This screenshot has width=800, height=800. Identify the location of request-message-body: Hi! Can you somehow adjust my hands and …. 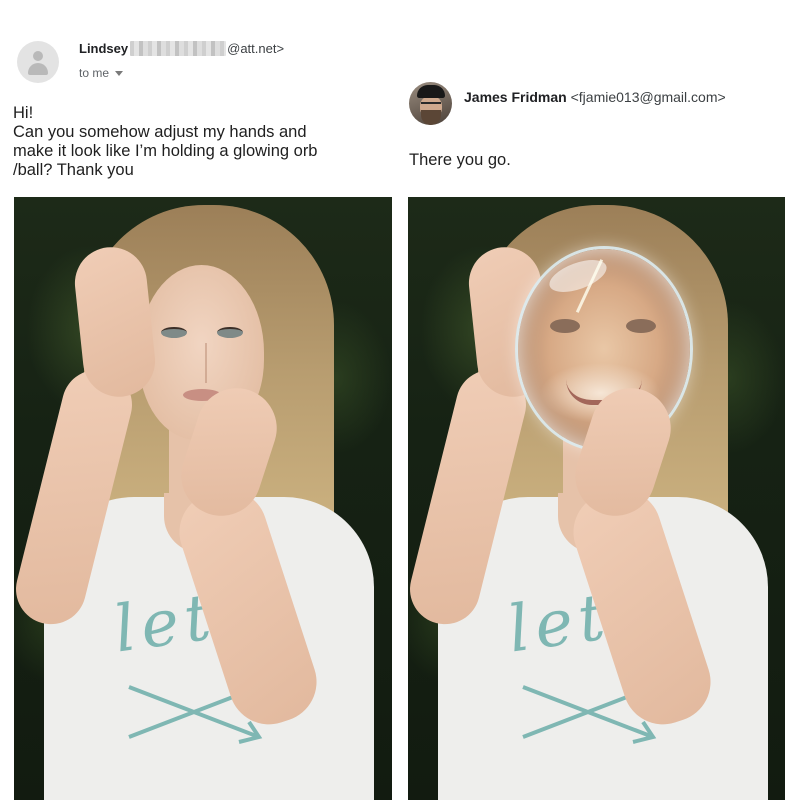
(205, 142).